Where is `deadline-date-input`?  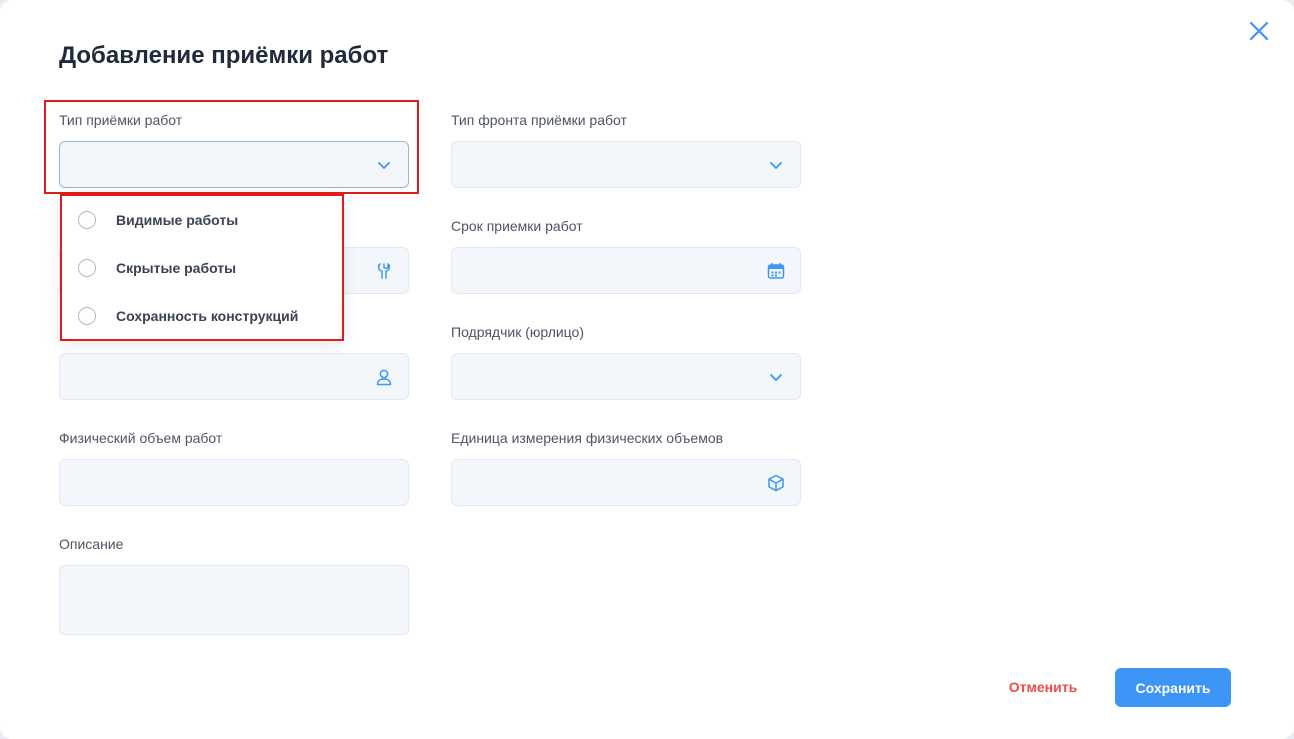 deadline-date-input is located at coordinates (626, 270).